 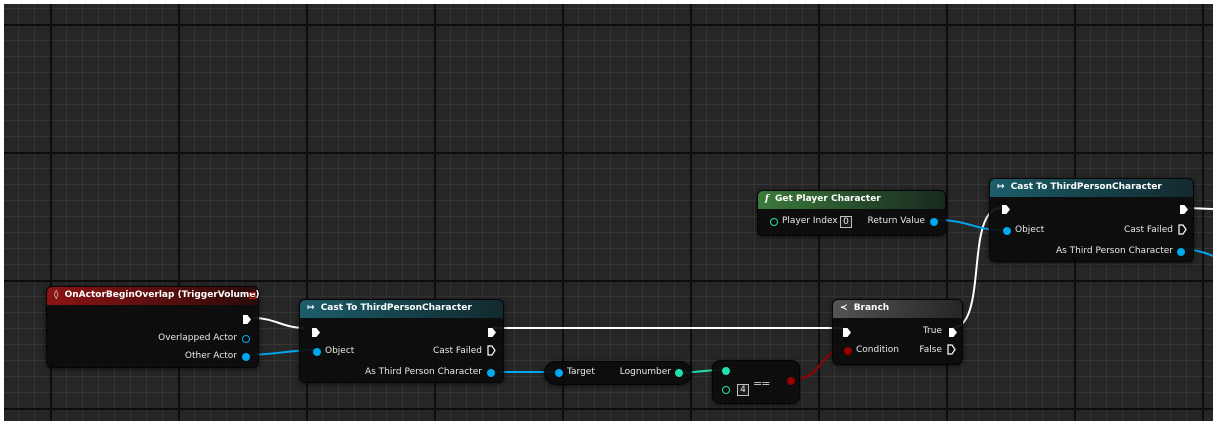 I want to click on other-actor-label: Other Actor, so click(x=210, y=356).